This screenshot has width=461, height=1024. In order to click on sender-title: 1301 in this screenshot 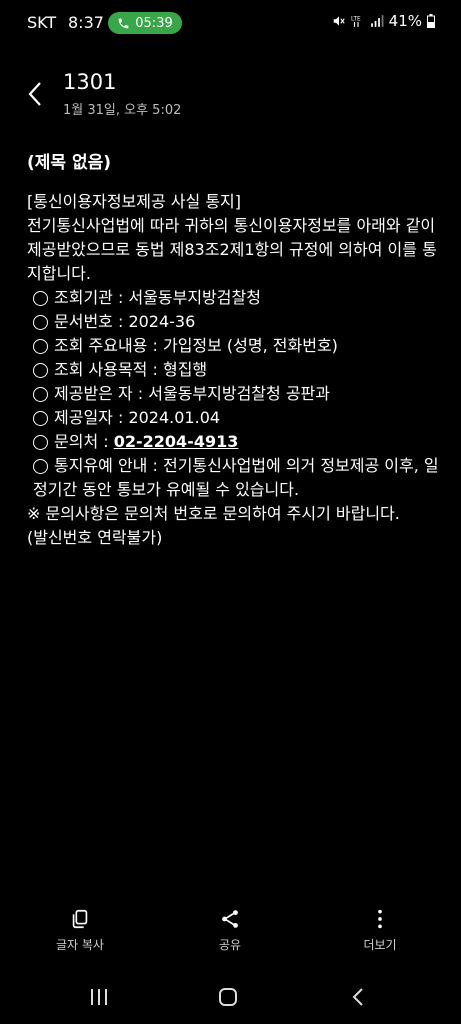, I will do `click(90, 82)`.